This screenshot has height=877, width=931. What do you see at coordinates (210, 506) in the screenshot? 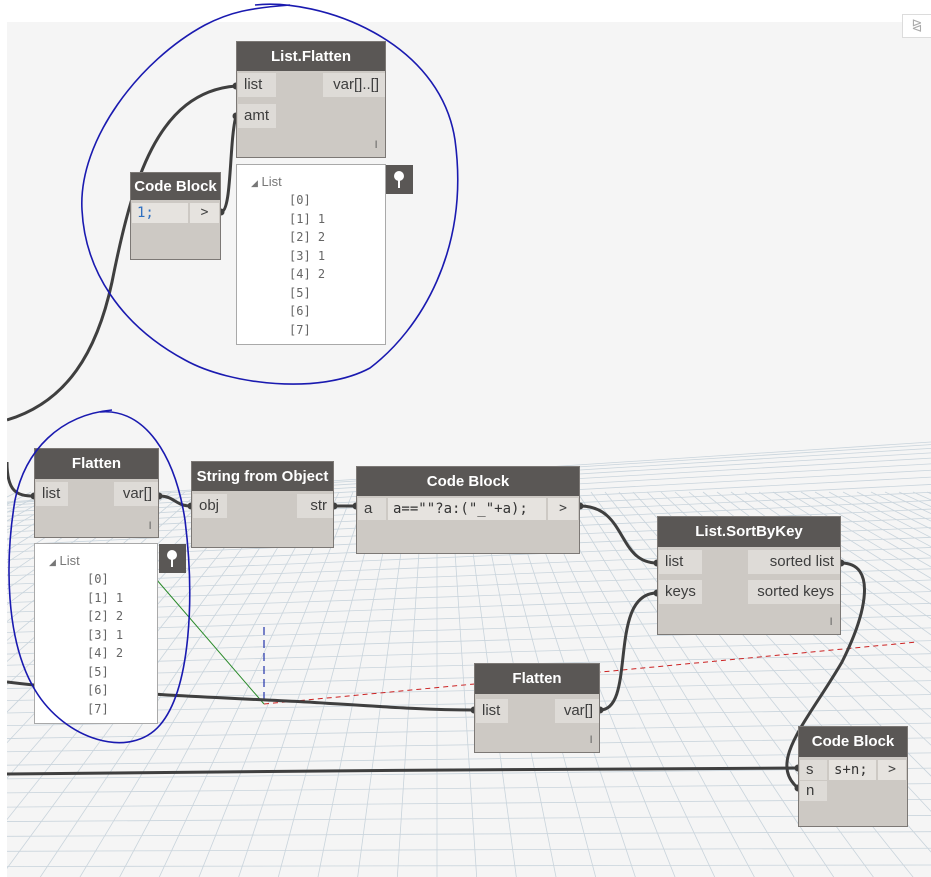
I see `input-port-obj: obj` at bounding box center [210, 506].